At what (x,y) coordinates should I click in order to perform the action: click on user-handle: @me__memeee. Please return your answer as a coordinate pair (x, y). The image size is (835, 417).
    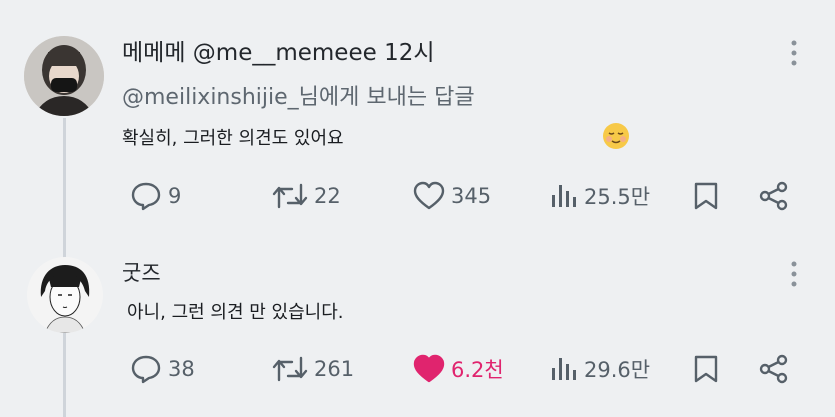
    Looking at the image, I should click on (285, 53).